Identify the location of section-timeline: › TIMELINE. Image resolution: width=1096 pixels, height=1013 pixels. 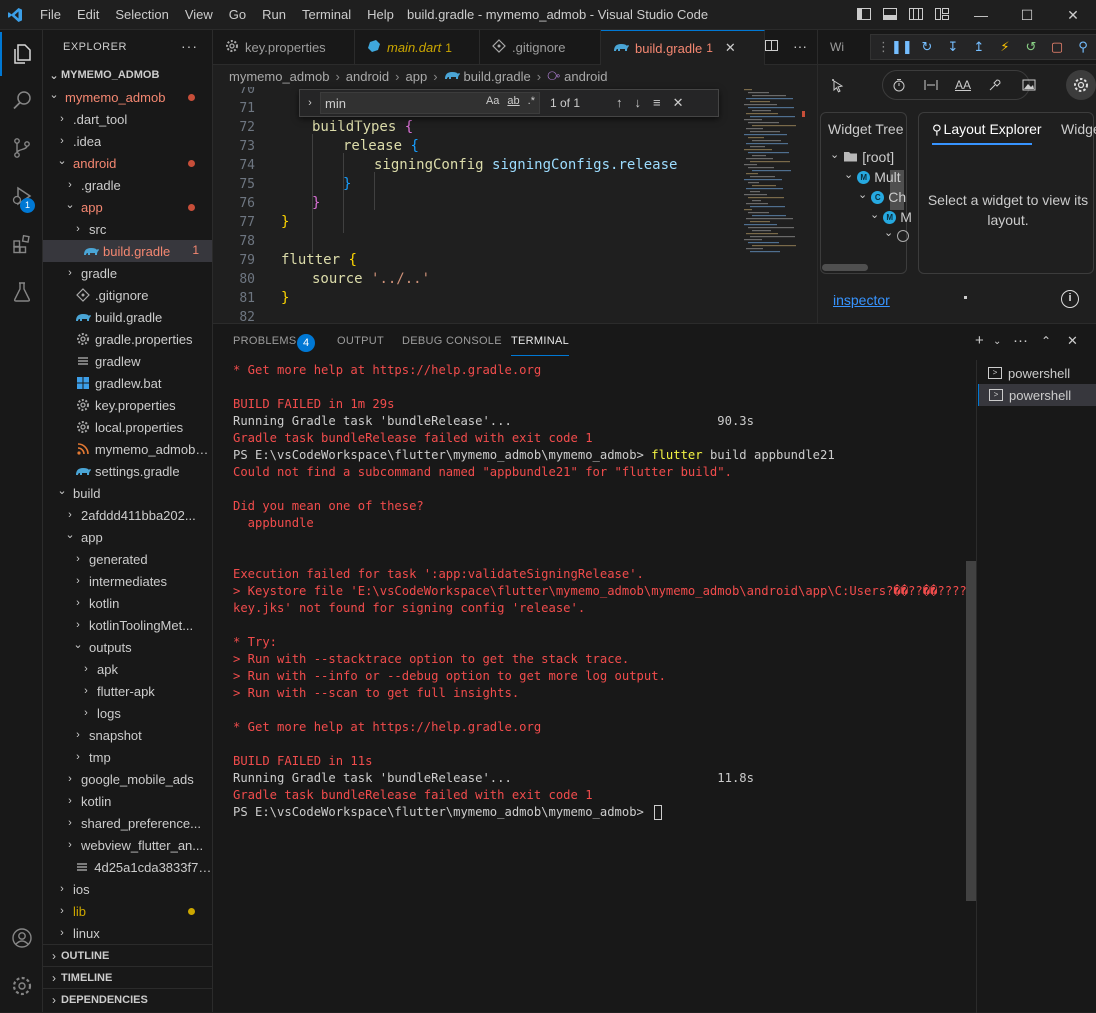
(127, 977).